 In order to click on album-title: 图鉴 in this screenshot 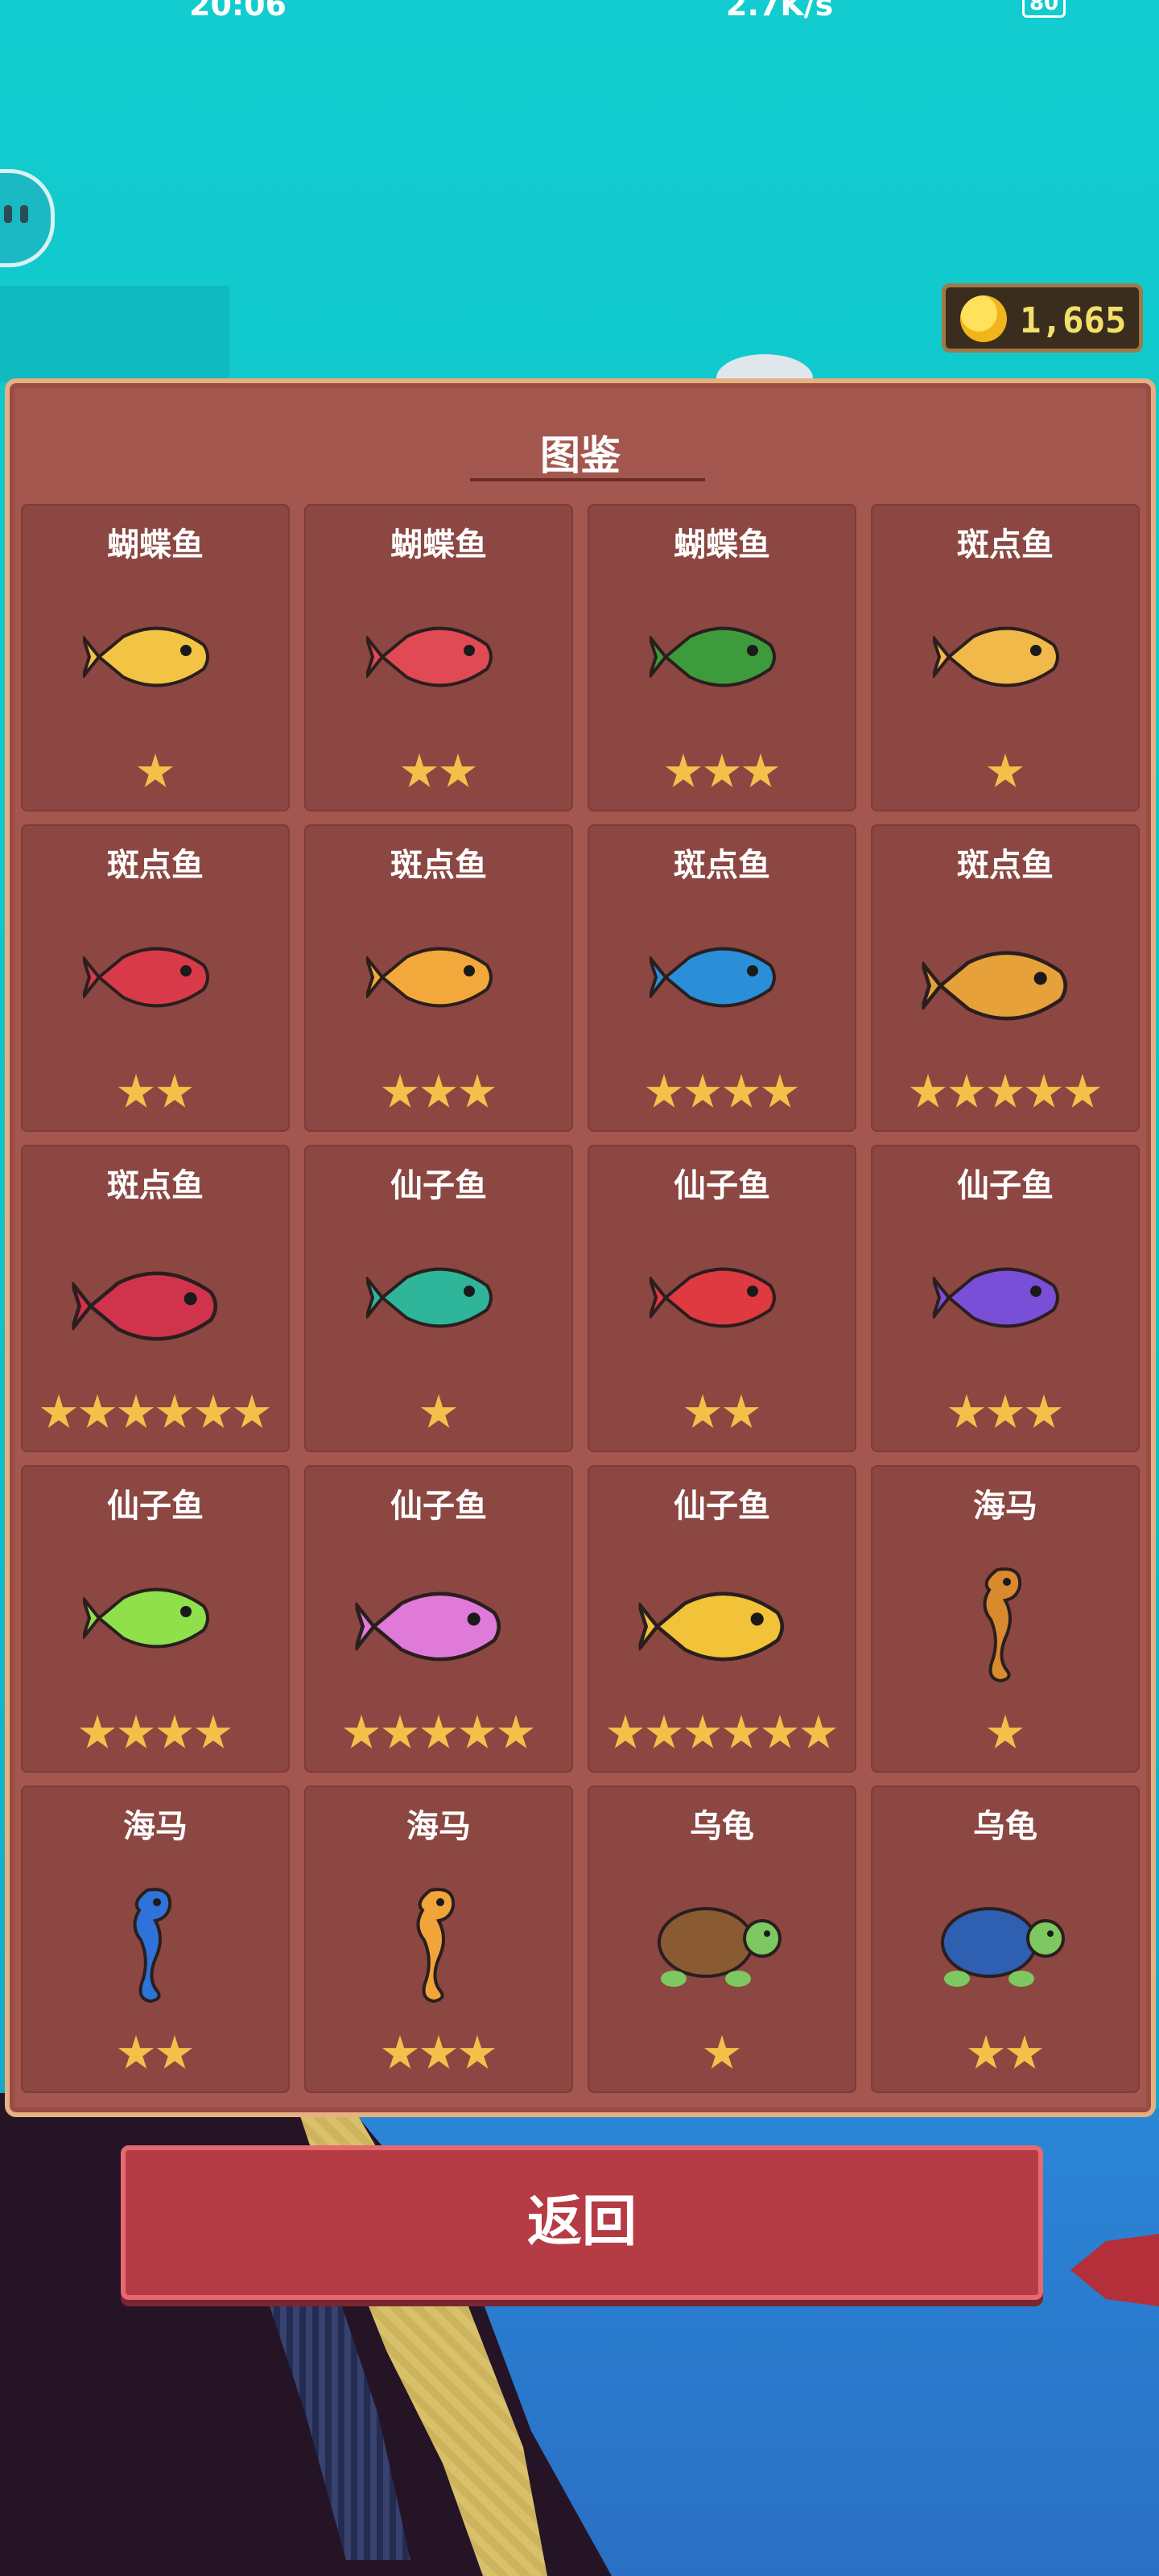, I will do `click(580, 455)`.